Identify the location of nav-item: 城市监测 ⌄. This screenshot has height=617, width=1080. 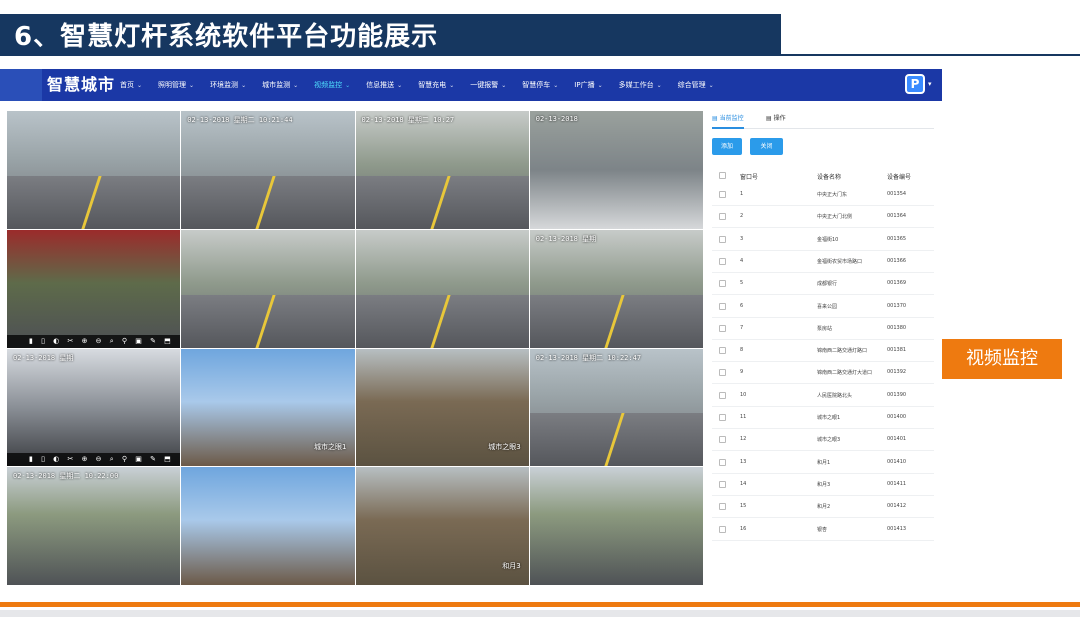
(280, 85).